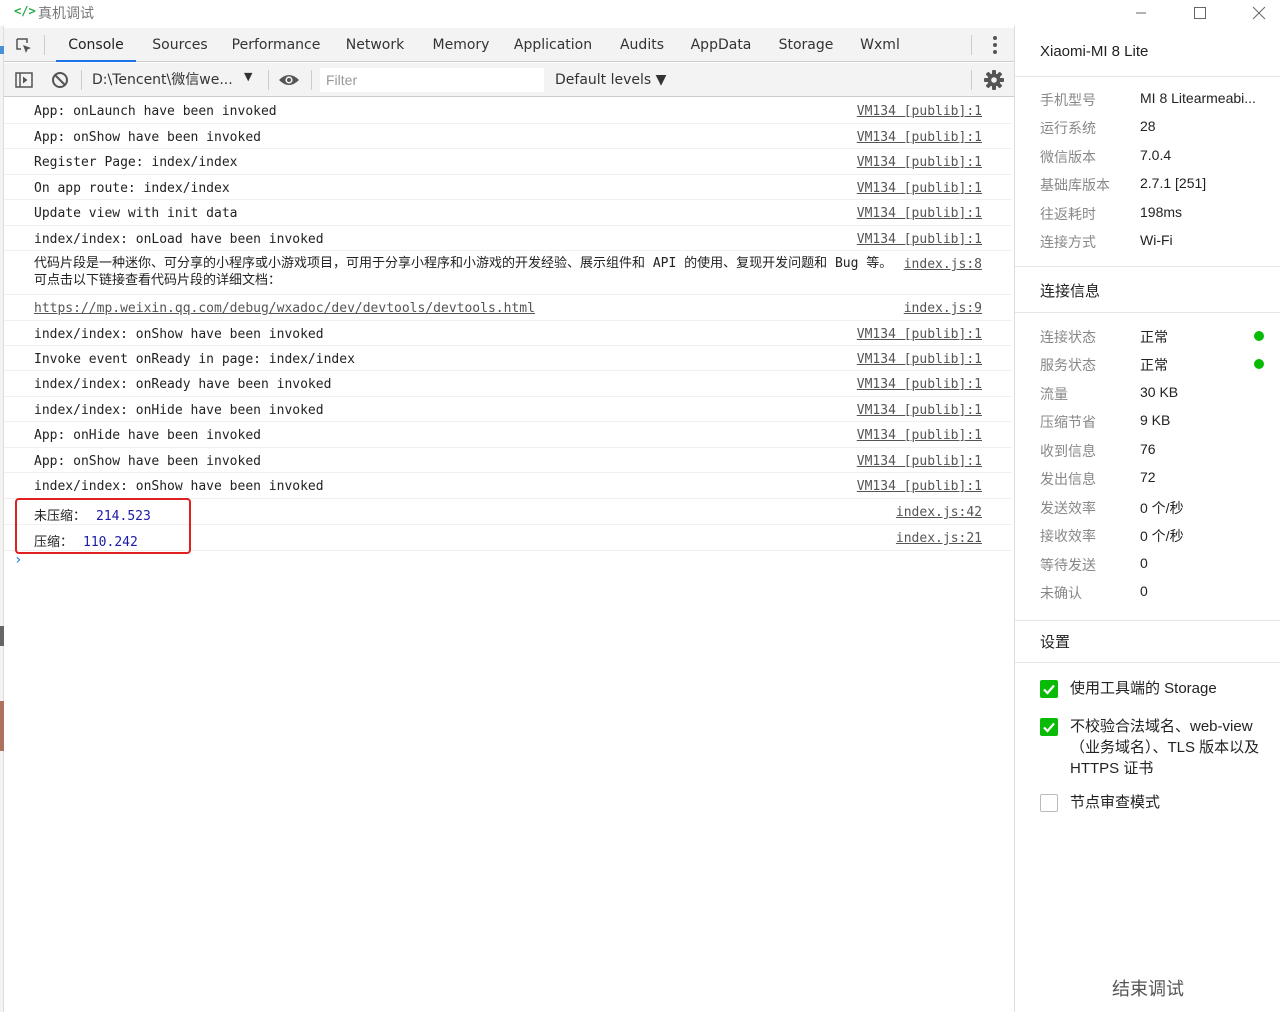 The height and width of the screenshot is (1012, 1280). What do you see at coordinates (1160, 510) in the screenshot?
I see `info-row: 发送效率 0 个/秒` at bounding box center [1160, 510].